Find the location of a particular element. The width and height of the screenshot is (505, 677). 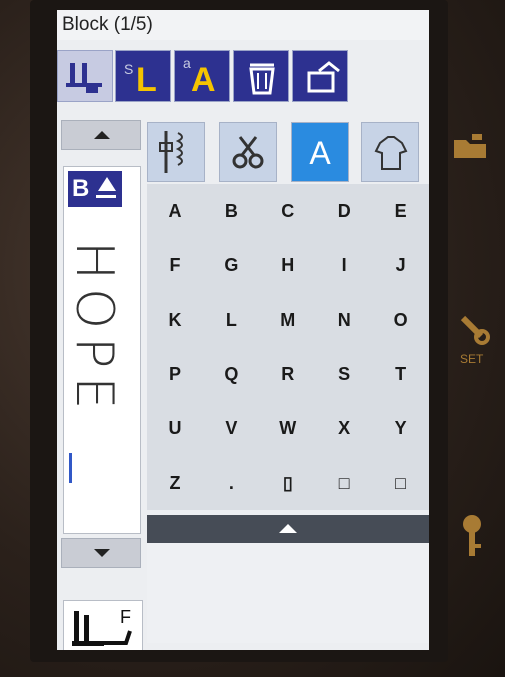

utility-stitches-tab is located at coordinates (176, 152).